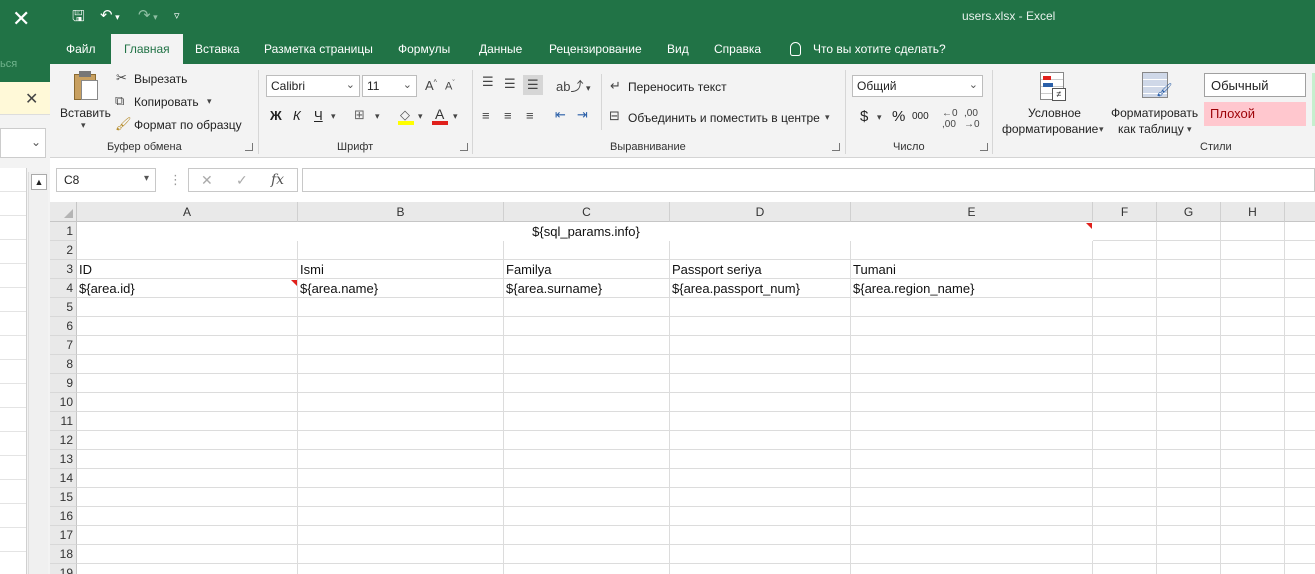 The width and height of the screenshot is (1315, 574). Describe the element at coordinates (1054, 113) in the screenshot. I see `conditional-formatting-line1: Условное` at that location.